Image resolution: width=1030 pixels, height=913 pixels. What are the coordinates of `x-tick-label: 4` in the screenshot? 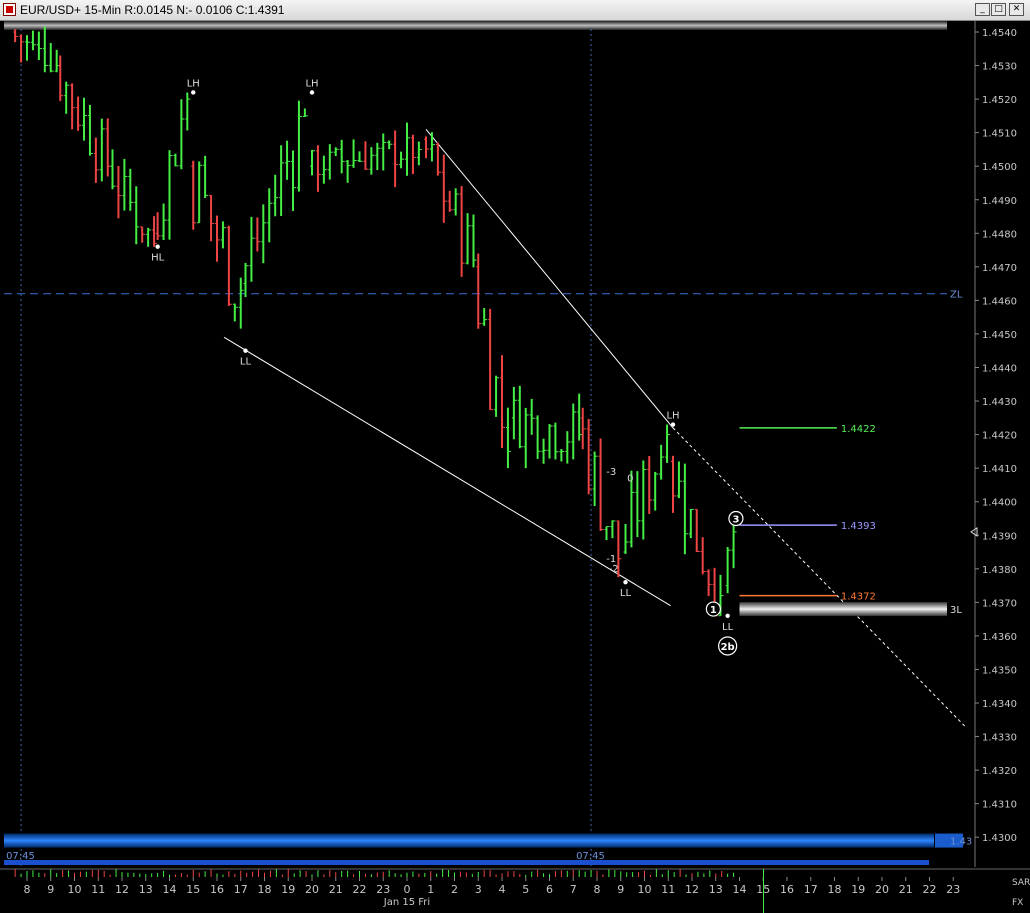 It's located at (502, 889).